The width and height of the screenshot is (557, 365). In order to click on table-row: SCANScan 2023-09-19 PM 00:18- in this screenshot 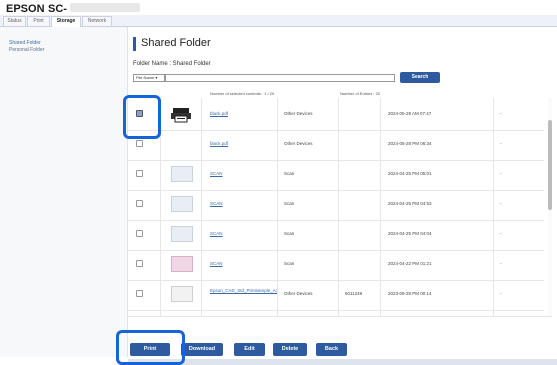, I will do `click(336, 312)`.